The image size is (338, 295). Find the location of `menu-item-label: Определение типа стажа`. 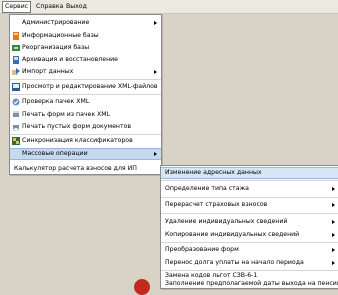

menu-item-label: Определение типа стажа is located at coordinates (207, 188).